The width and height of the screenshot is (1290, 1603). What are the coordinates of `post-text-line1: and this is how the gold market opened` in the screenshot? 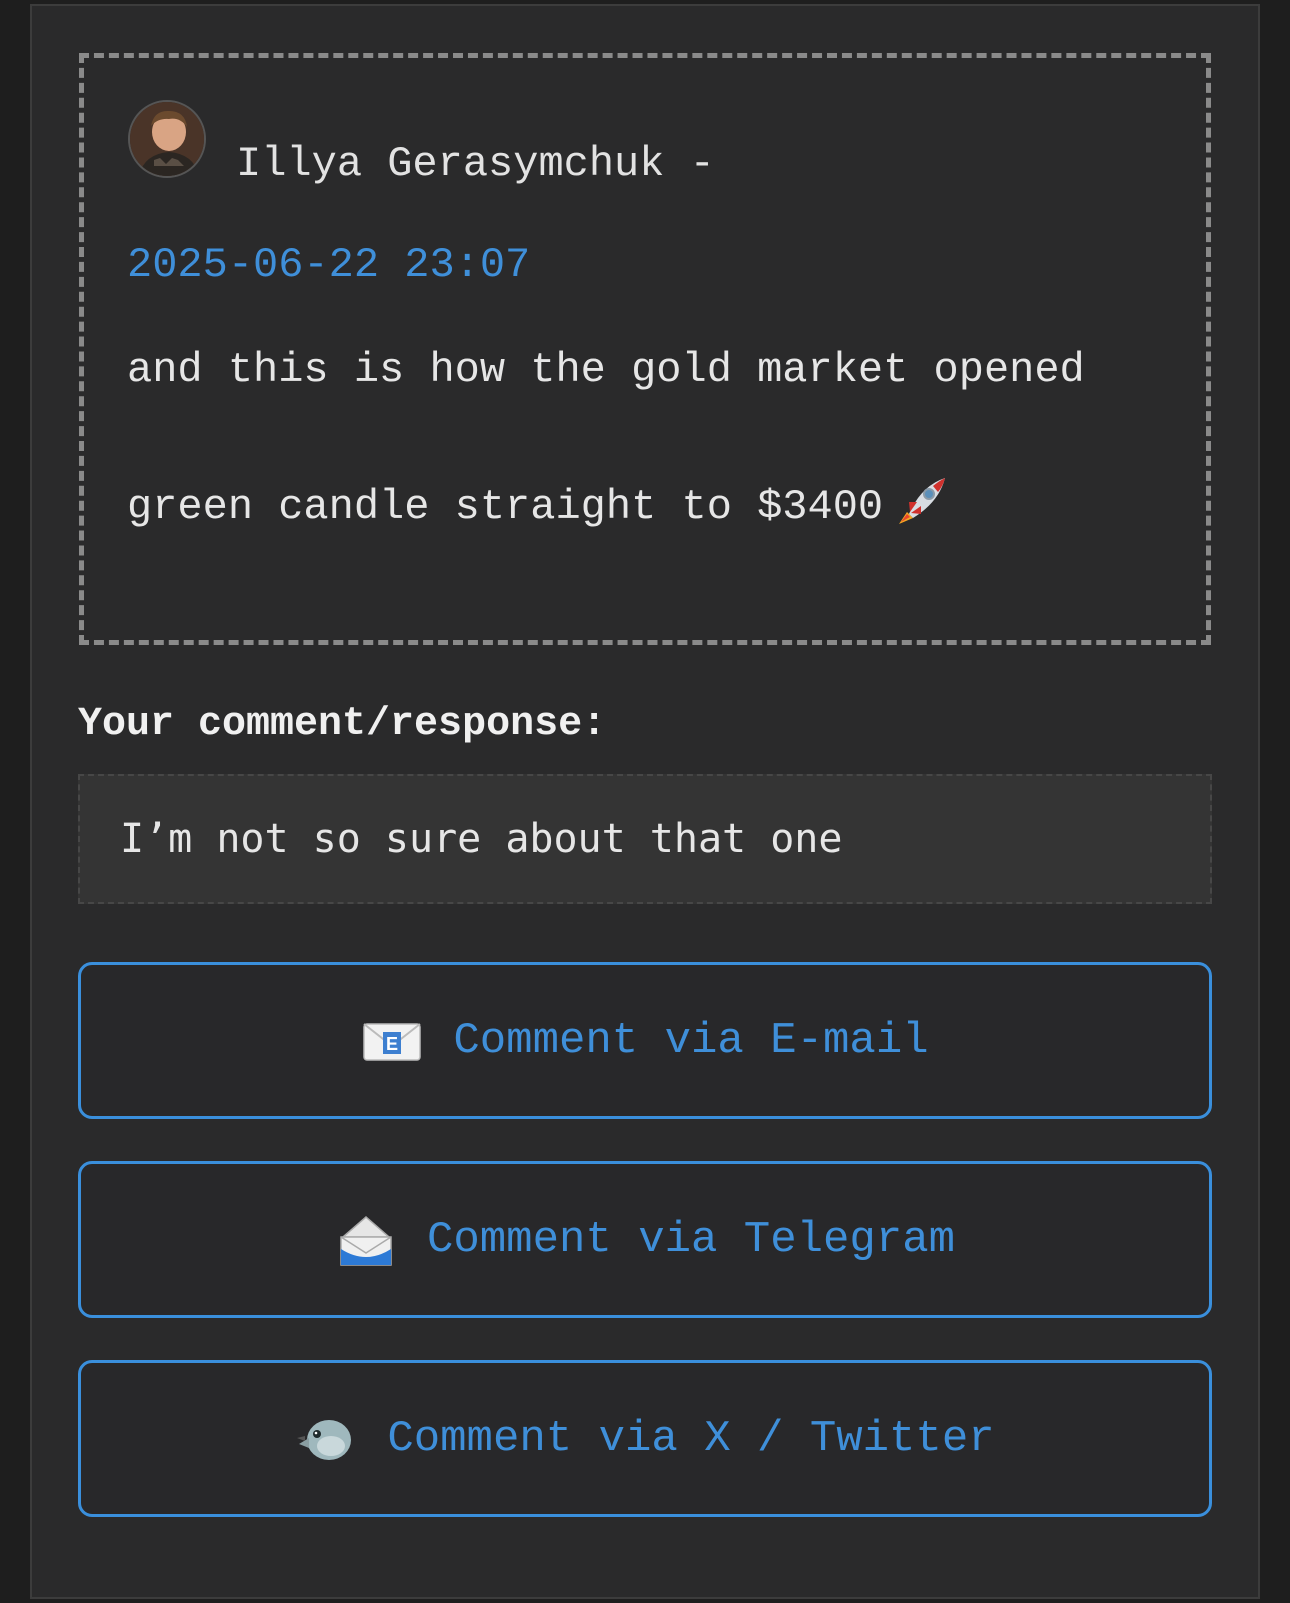 It's located at (606, 370).